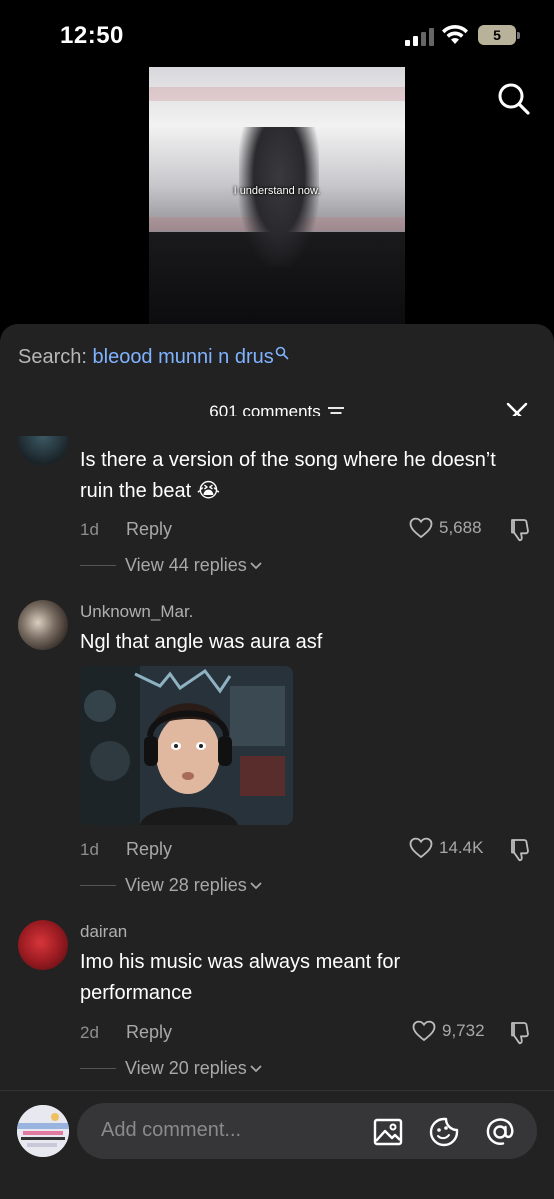 This screenshot has height=1199, width=554. I want to click on like-button: 14.4K, so click(446, 848).